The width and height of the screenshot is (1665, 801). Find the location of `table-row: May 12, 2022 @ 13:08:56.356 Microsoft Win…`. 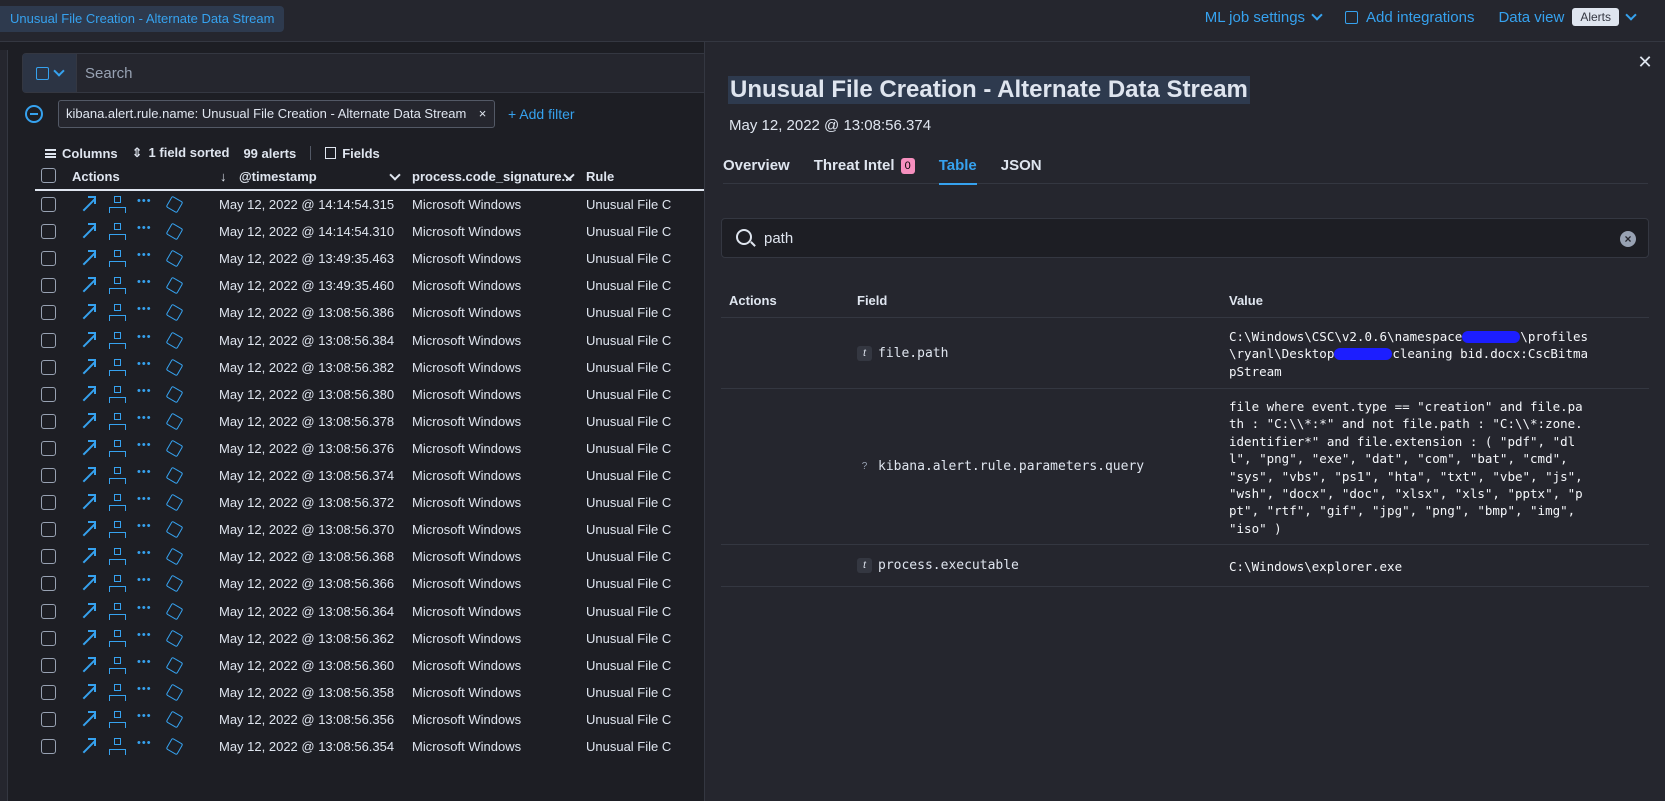

table-row: May 12, 2022 @ 13:08:56.356 Microsoft Win… is located at coordinates (380, 720).